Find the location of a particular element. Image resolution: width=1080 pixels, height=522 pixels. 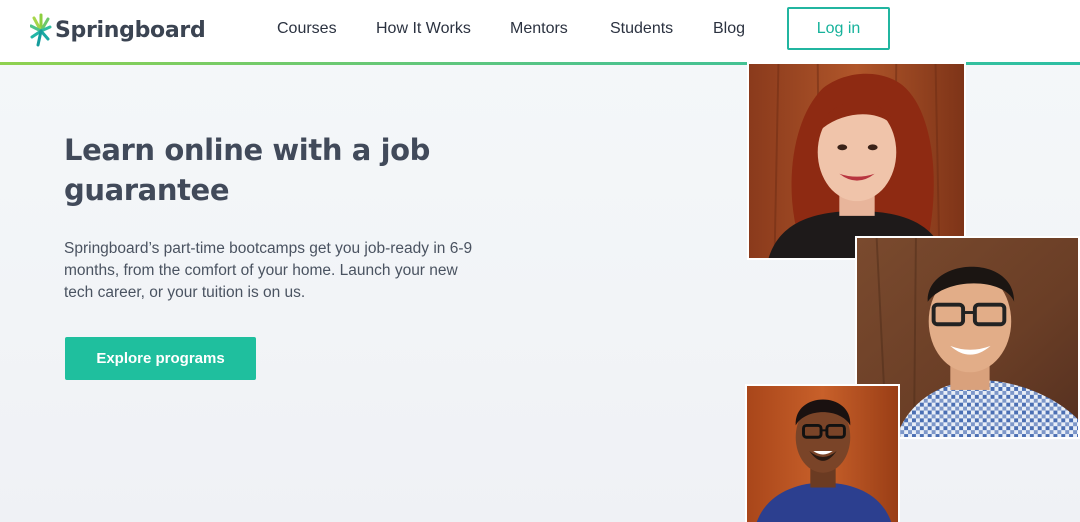

explore-programs-button: Explore programs is located at coordinates (160, 358).